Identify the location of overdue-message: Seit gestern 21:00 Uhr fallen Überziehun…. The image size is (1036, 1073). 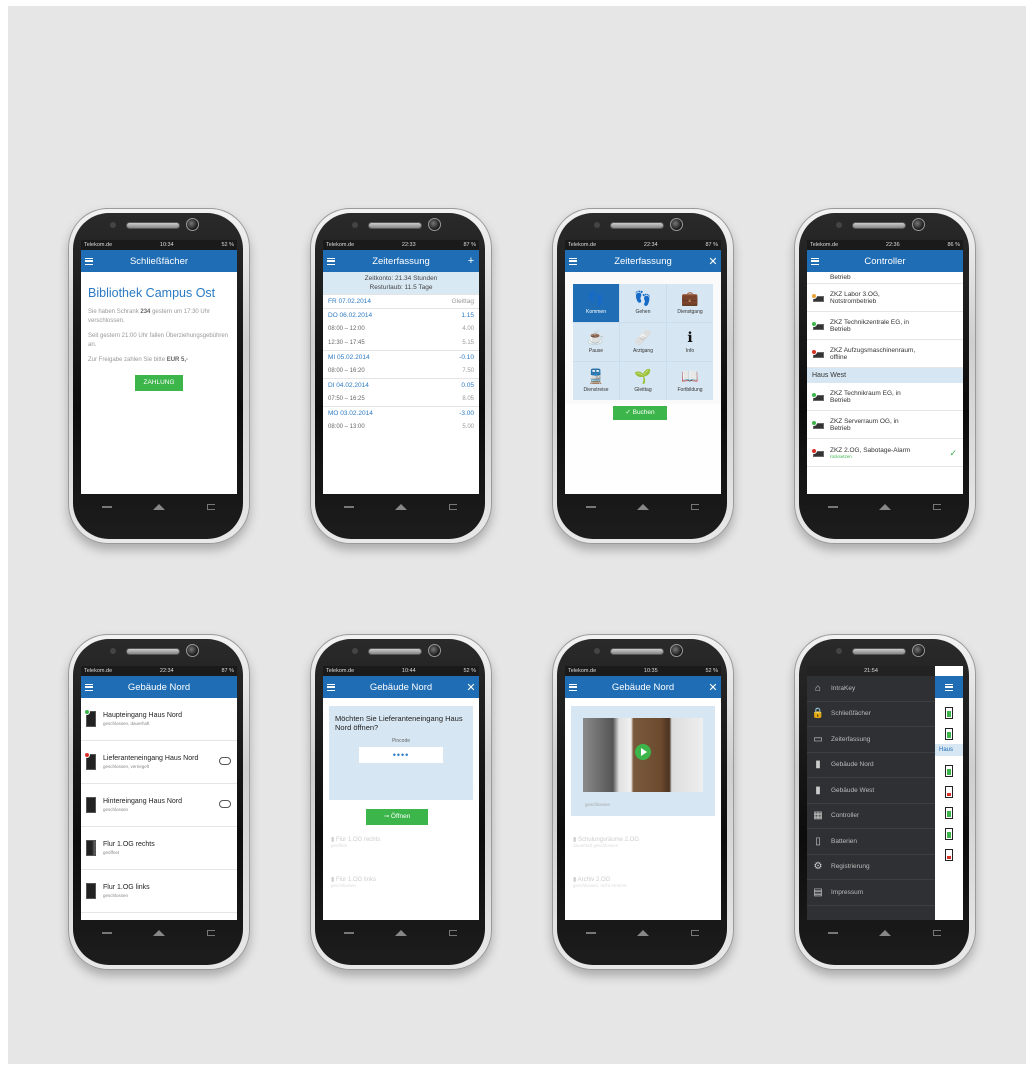
(158, 340).